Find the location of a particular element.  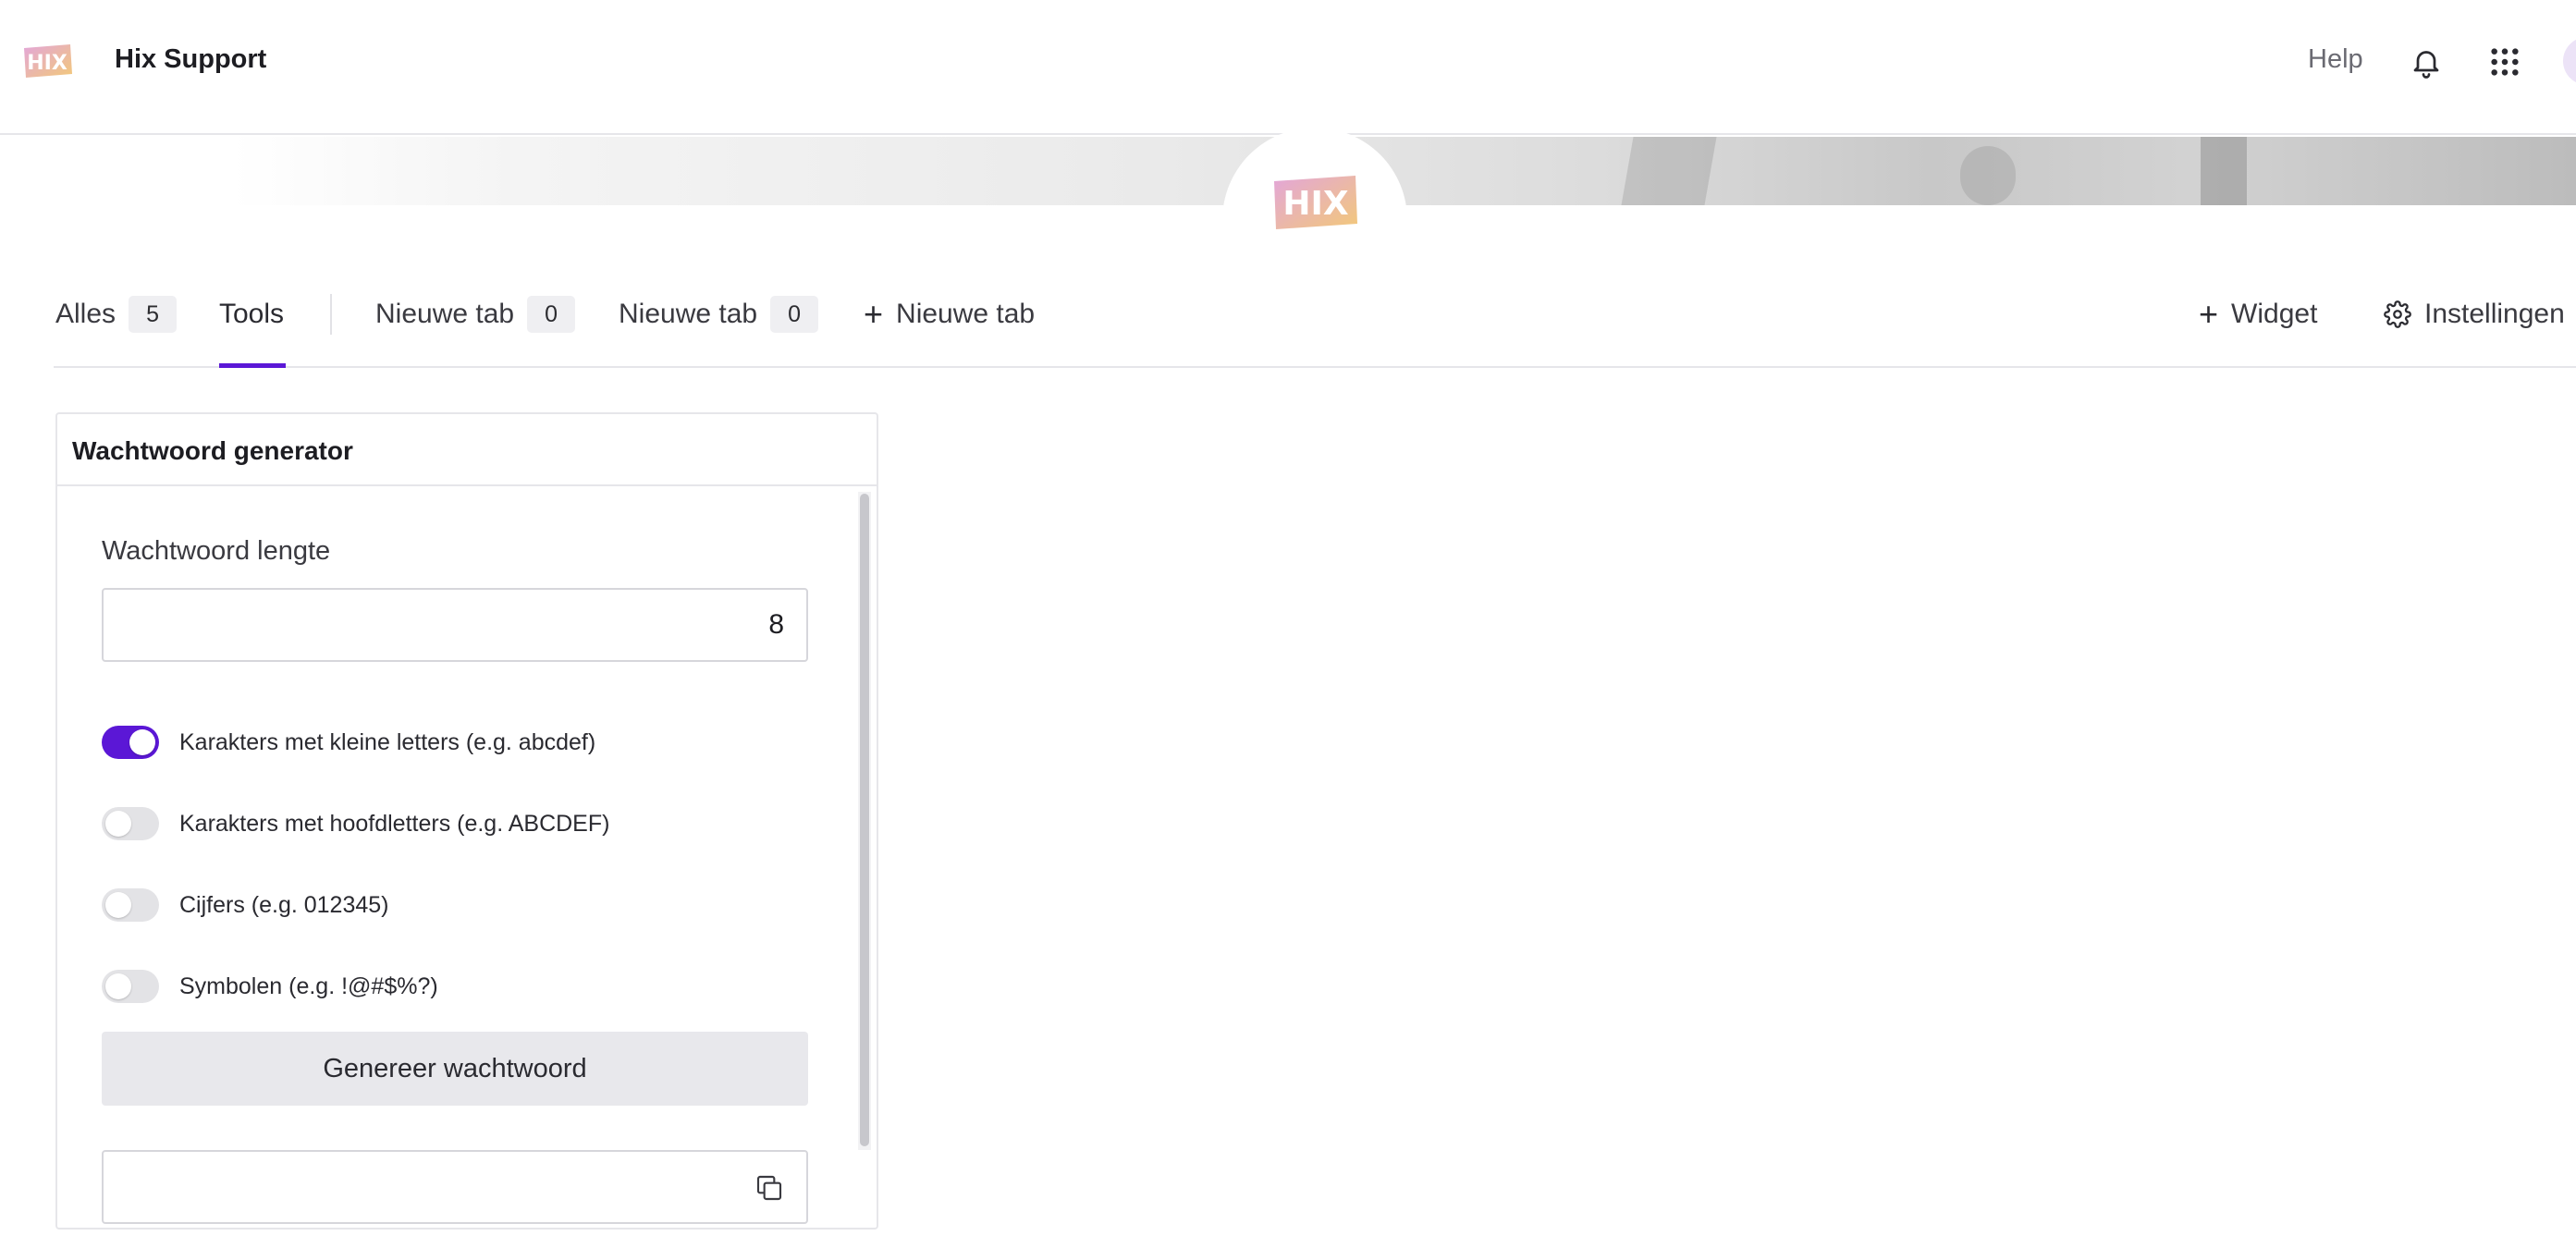

apps-grid-icon is located at coordinates (2505, 62).